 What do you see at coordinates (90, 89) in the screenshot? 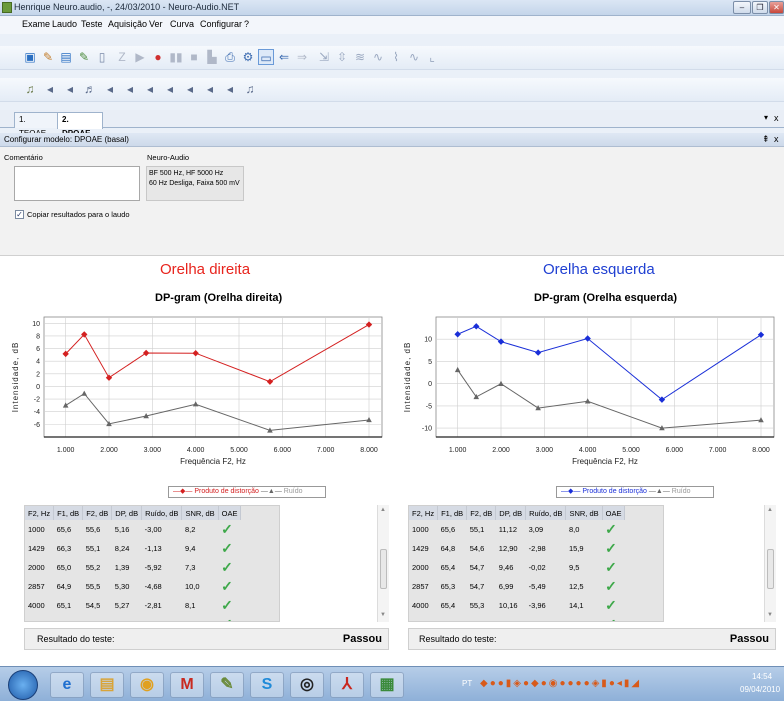
I see `headphones-icon: ♬` at bounding box center [90, 89].